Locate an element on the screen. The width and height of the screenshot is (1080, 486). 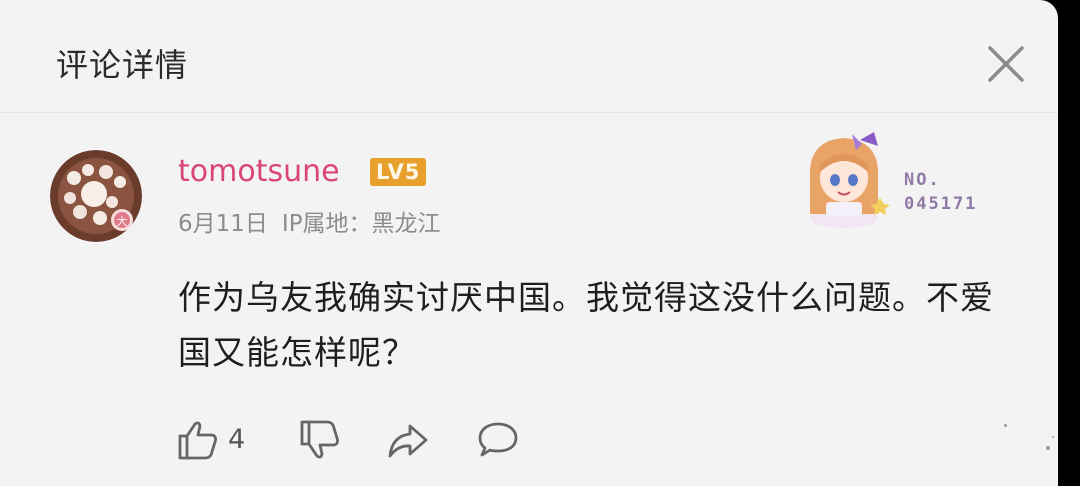
level-badge: LV5 is located at coordinates (398, 172).